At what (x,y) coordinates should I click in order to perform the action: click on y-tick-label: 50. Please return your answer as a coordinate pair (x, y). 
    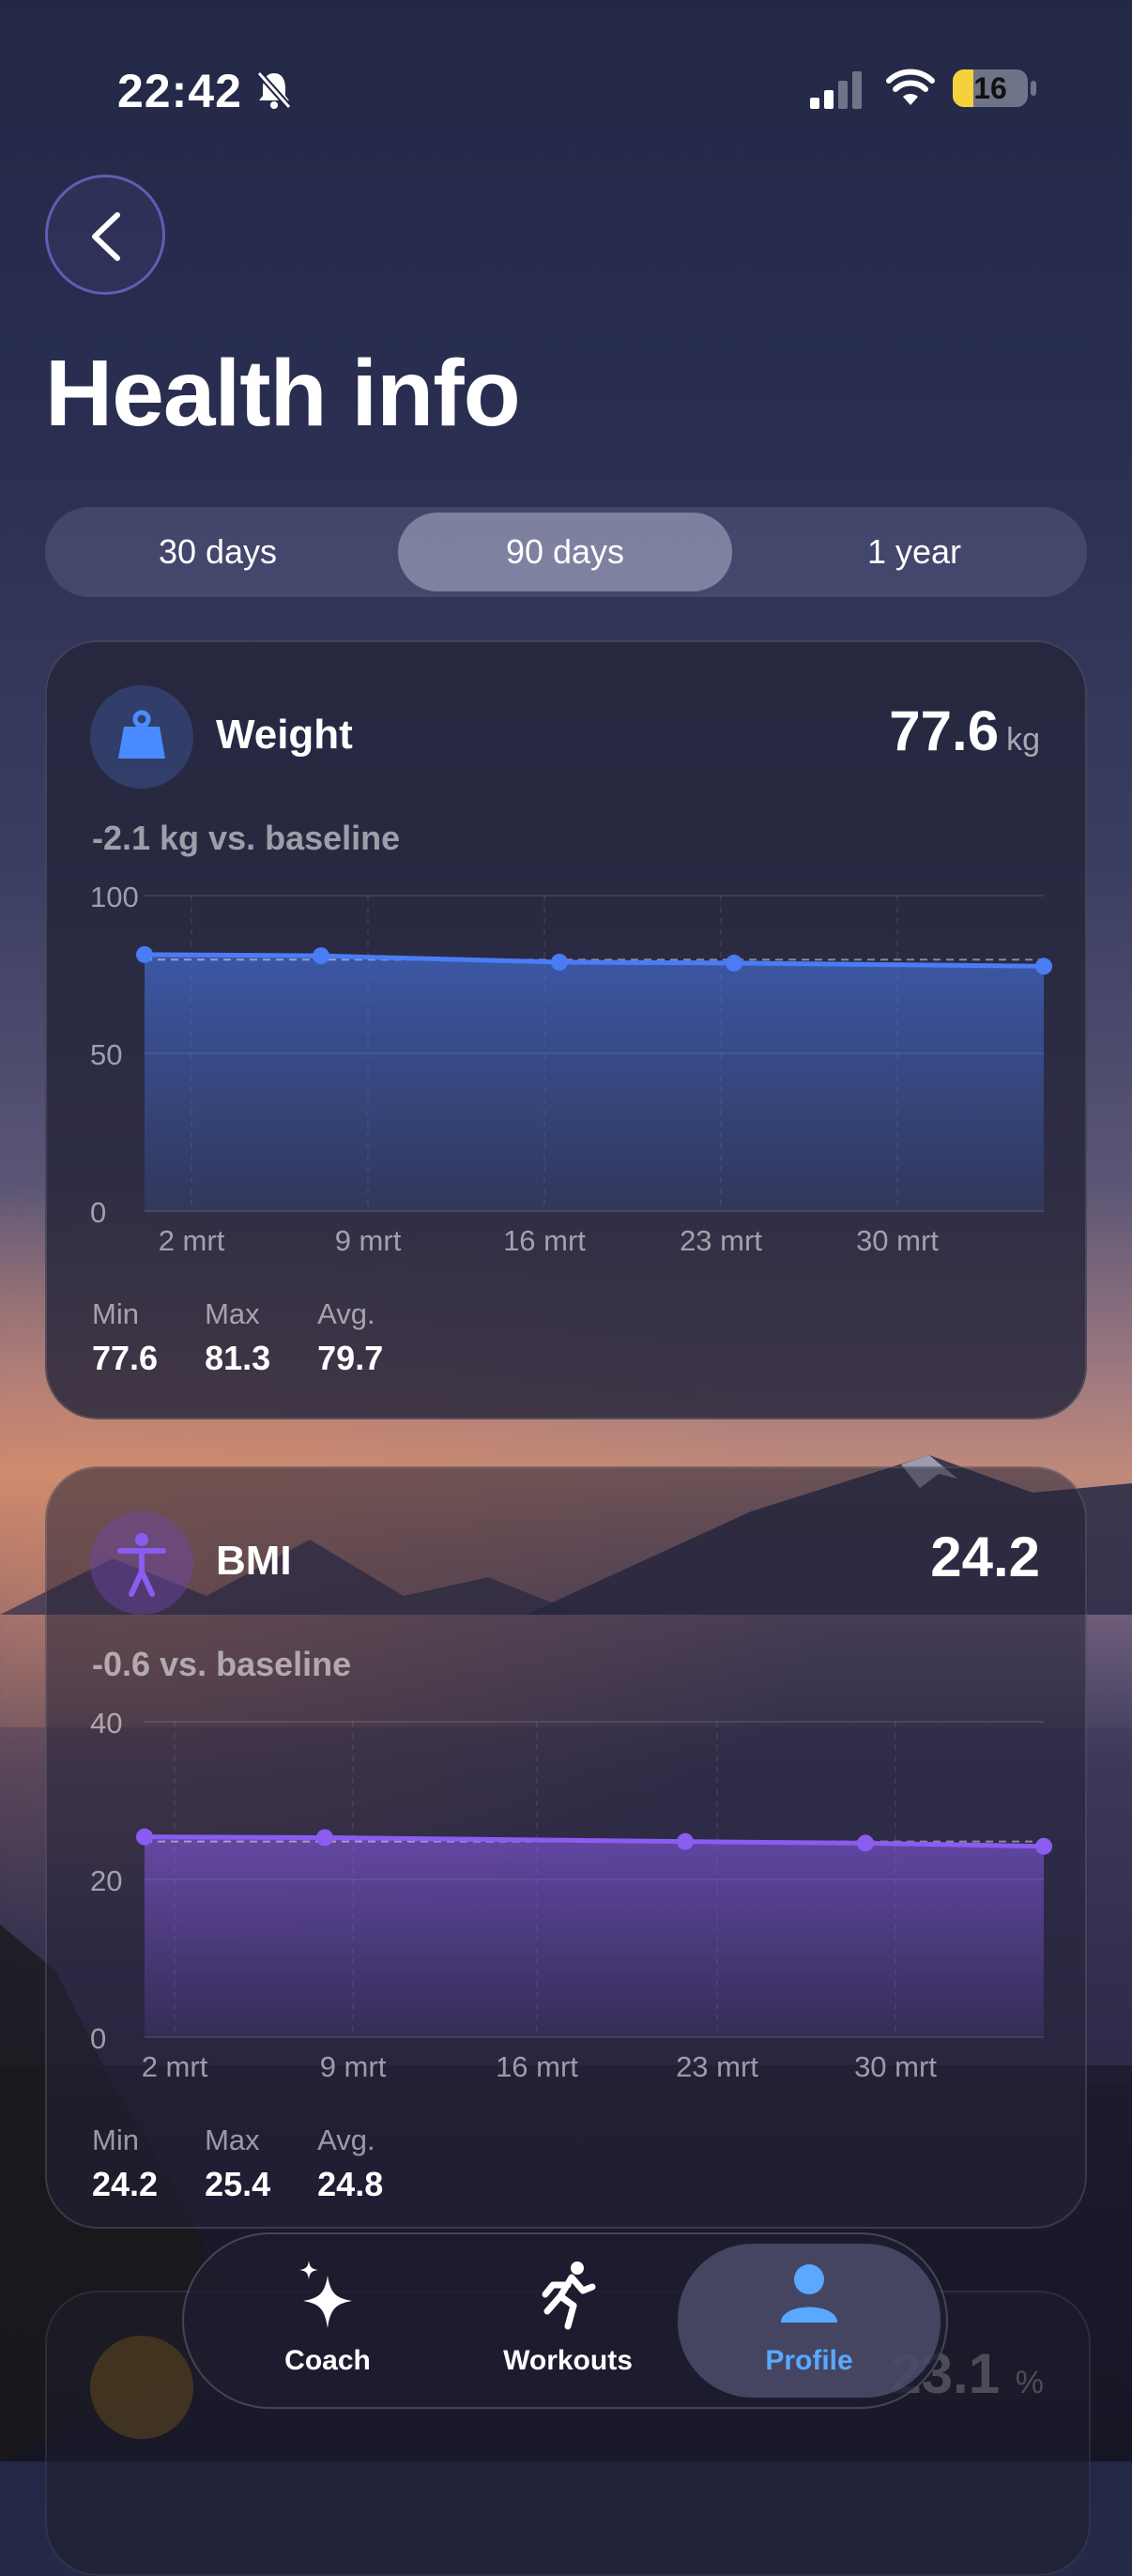
    Looking at the image, I should click on (106, 1054).